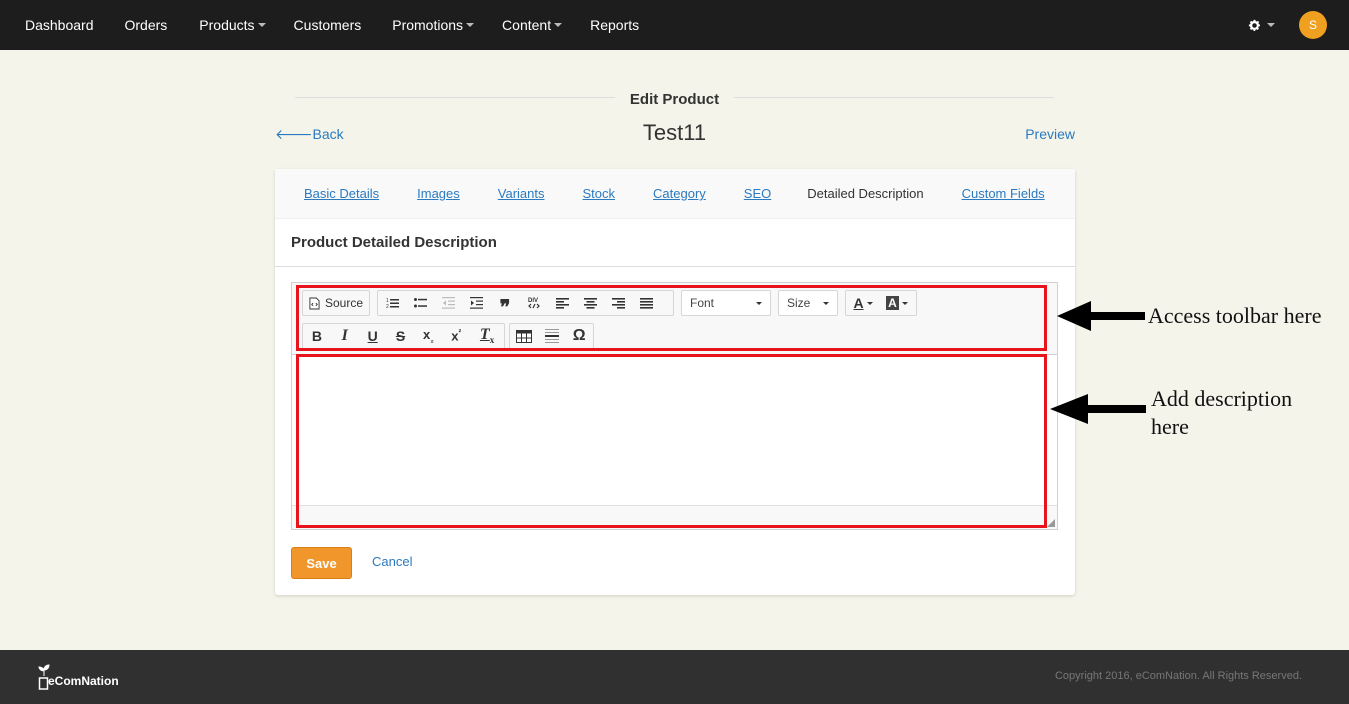 The image size is (1349, 704). I want to click on tab-detailed-description: Detailed Description, so click(865, 193).